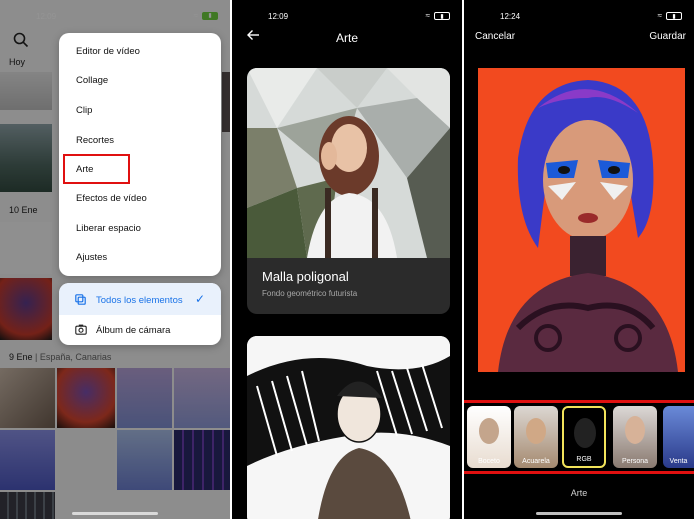  Describe the element at coordinates (347, 17) in the screenshot. I see `status-bar: 12:09 ≈ ▮` at that location.